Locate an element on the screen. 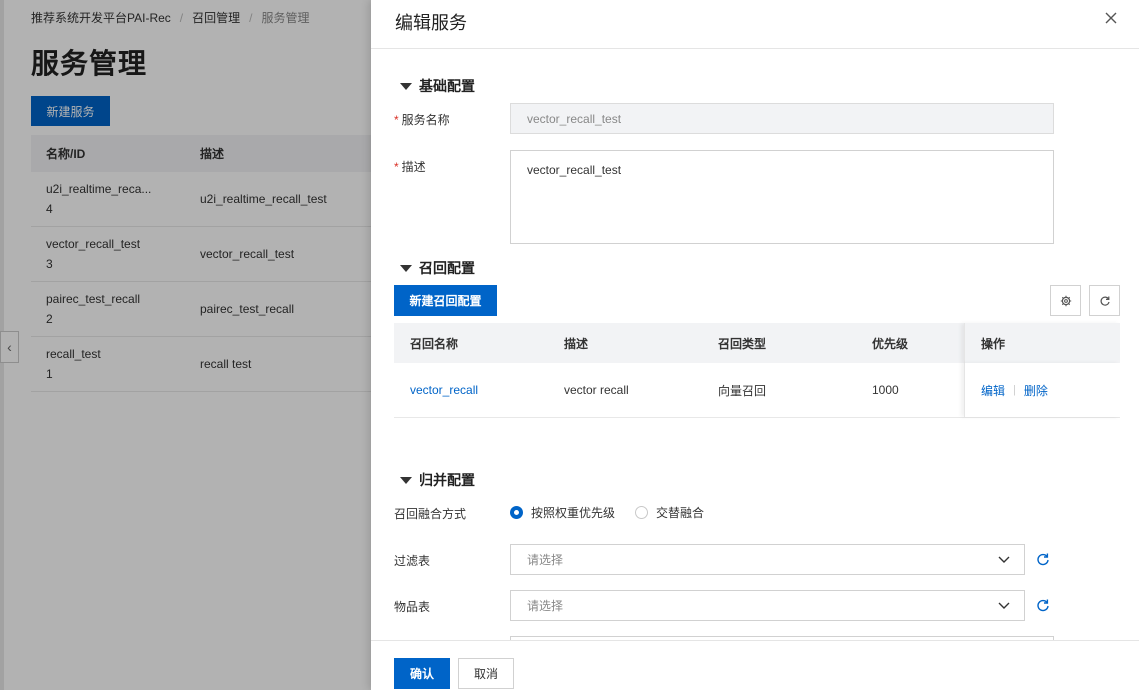 The image size is (1139, 690). merge-method-label: 召回融合方式 is located at coordinates (430, 514).